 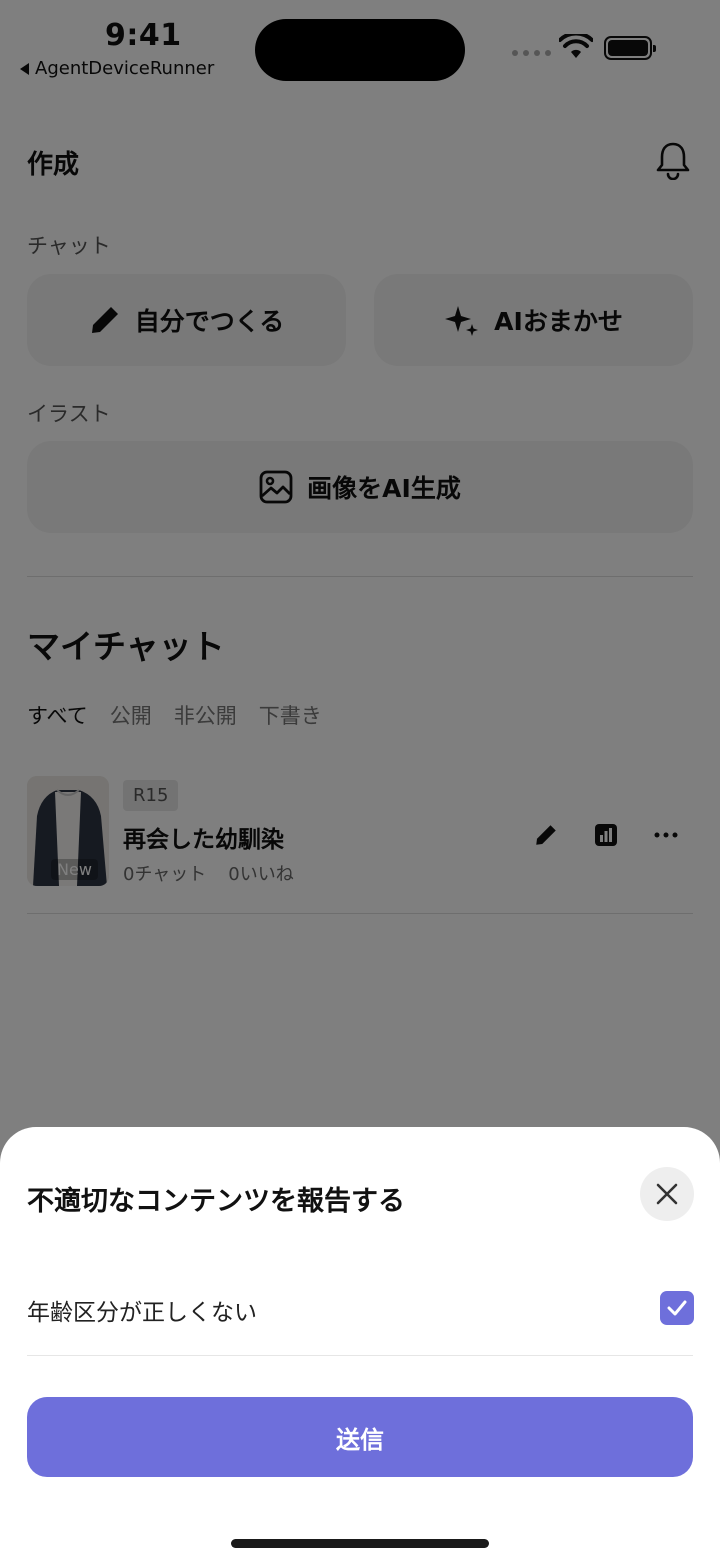 What do you see at coordinates (360, 1355) in the screenshot?
I see `sheet-divider` at bounding box center [360, 1355].